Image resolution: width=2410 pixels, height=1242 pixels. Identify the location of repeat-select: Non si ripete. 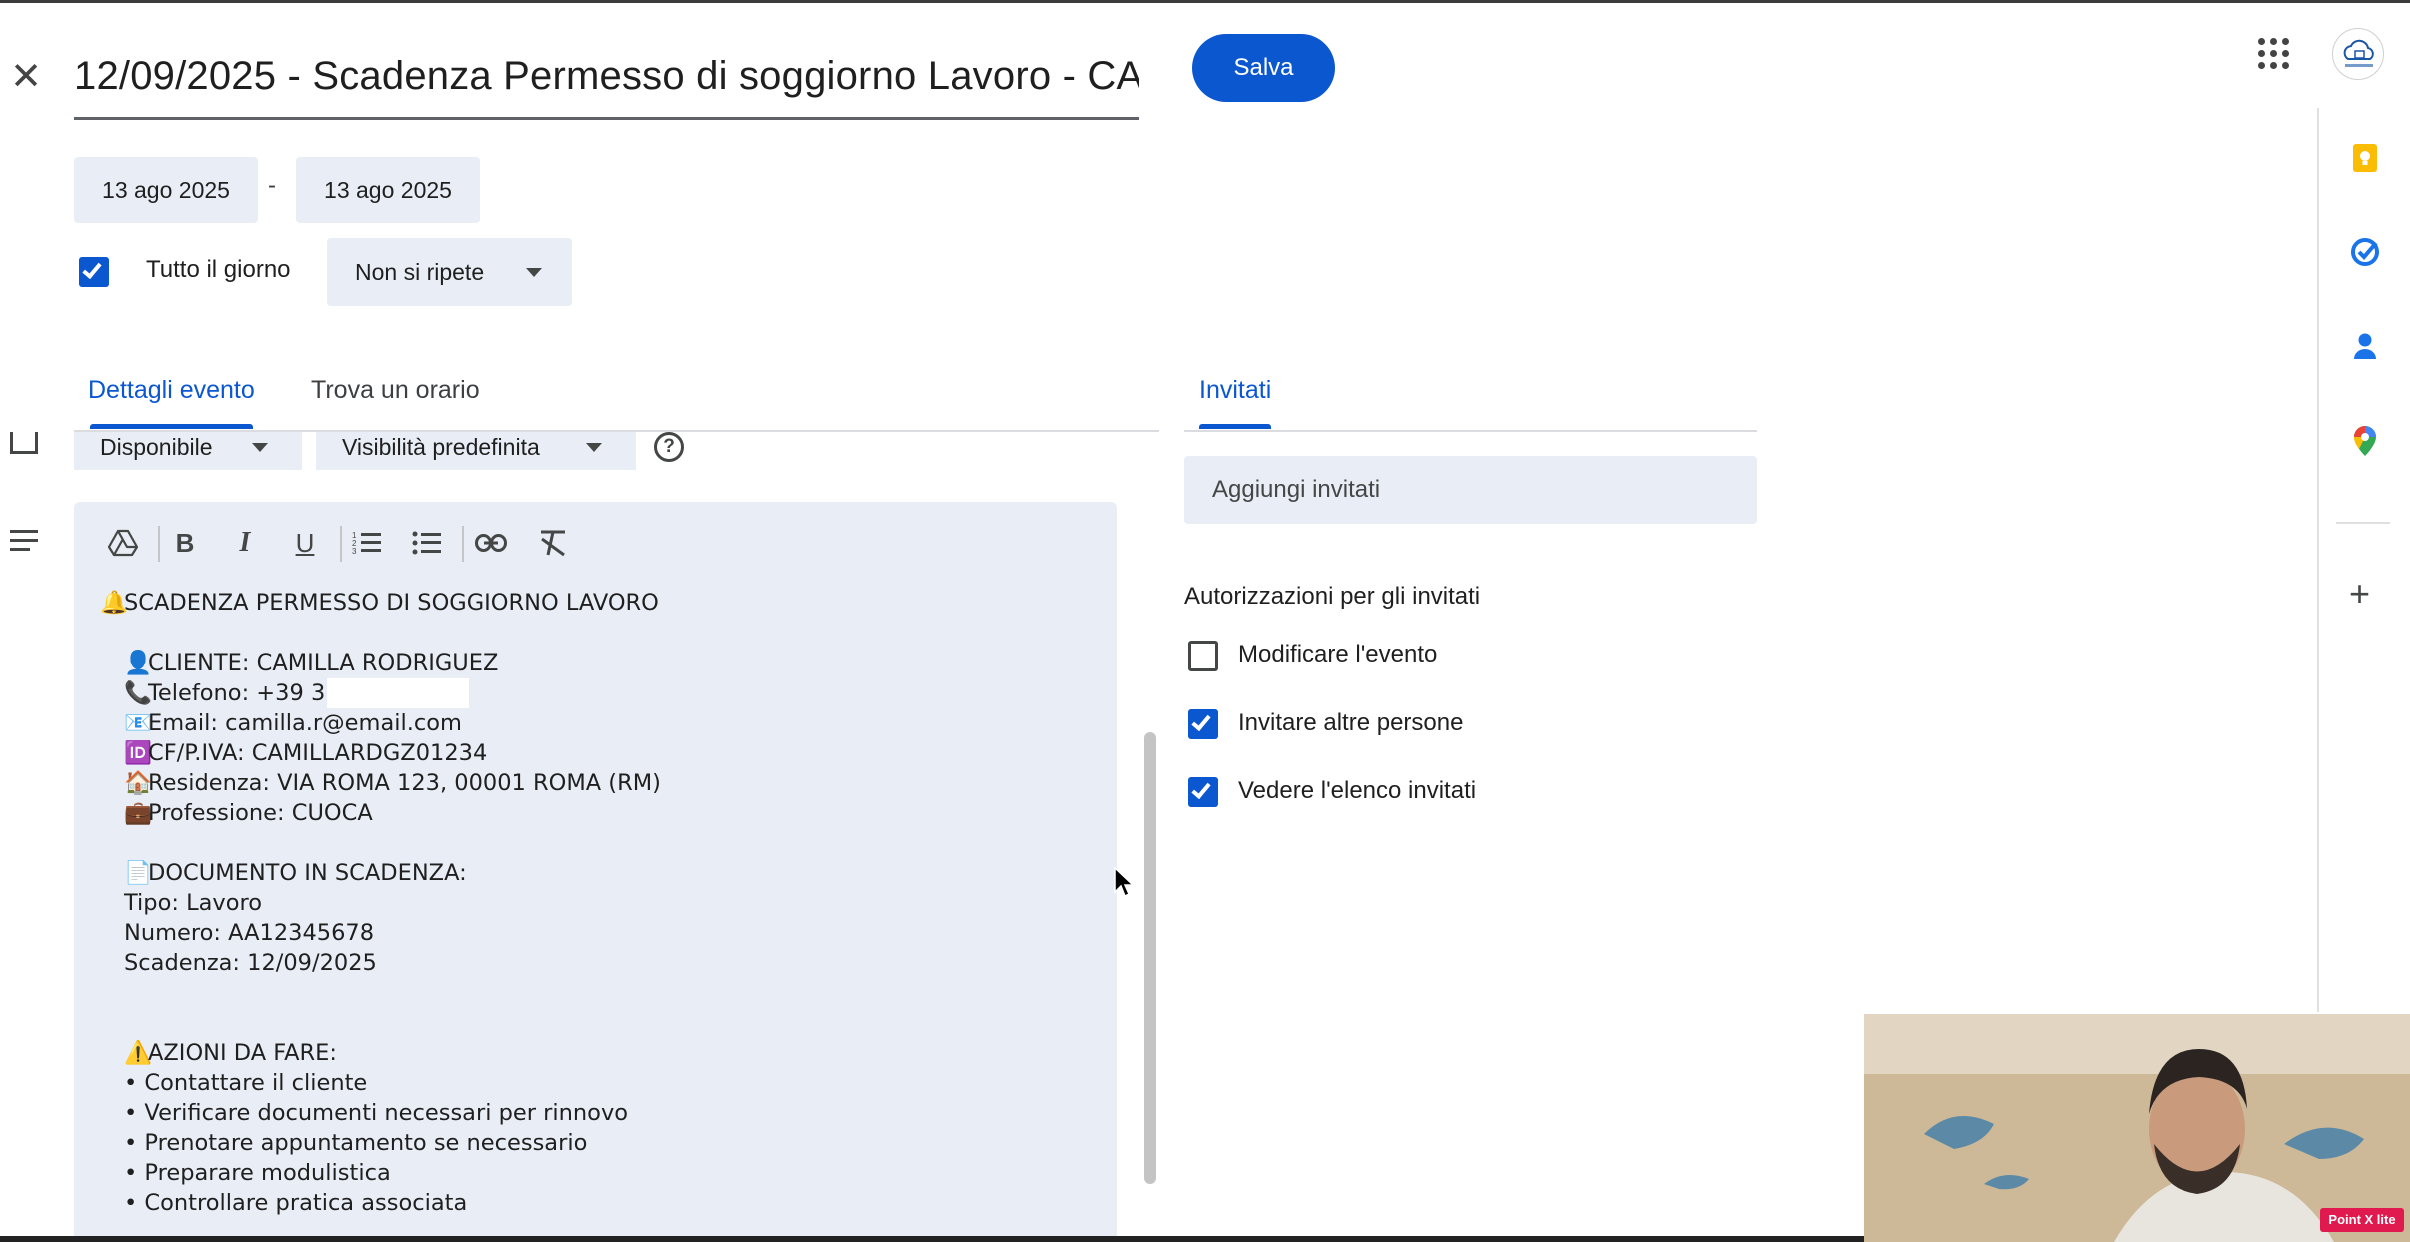
(449, 272).